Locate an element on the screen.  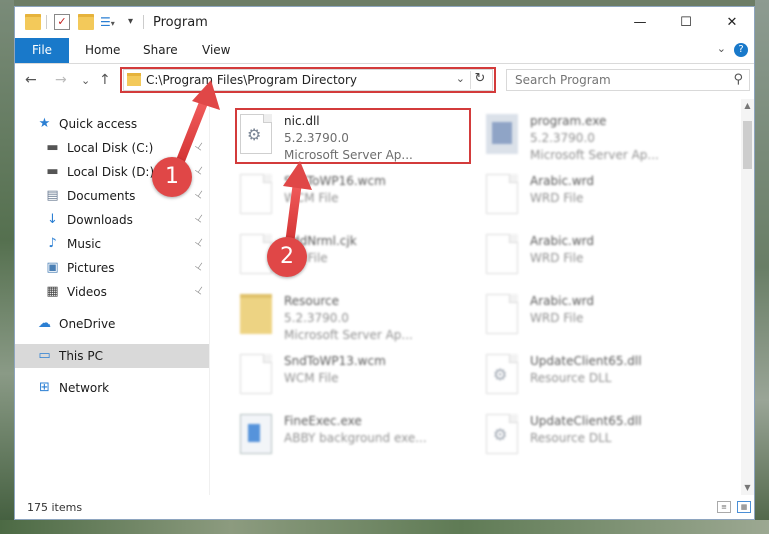
new-folder-icon is located at coordinates (86, 22).